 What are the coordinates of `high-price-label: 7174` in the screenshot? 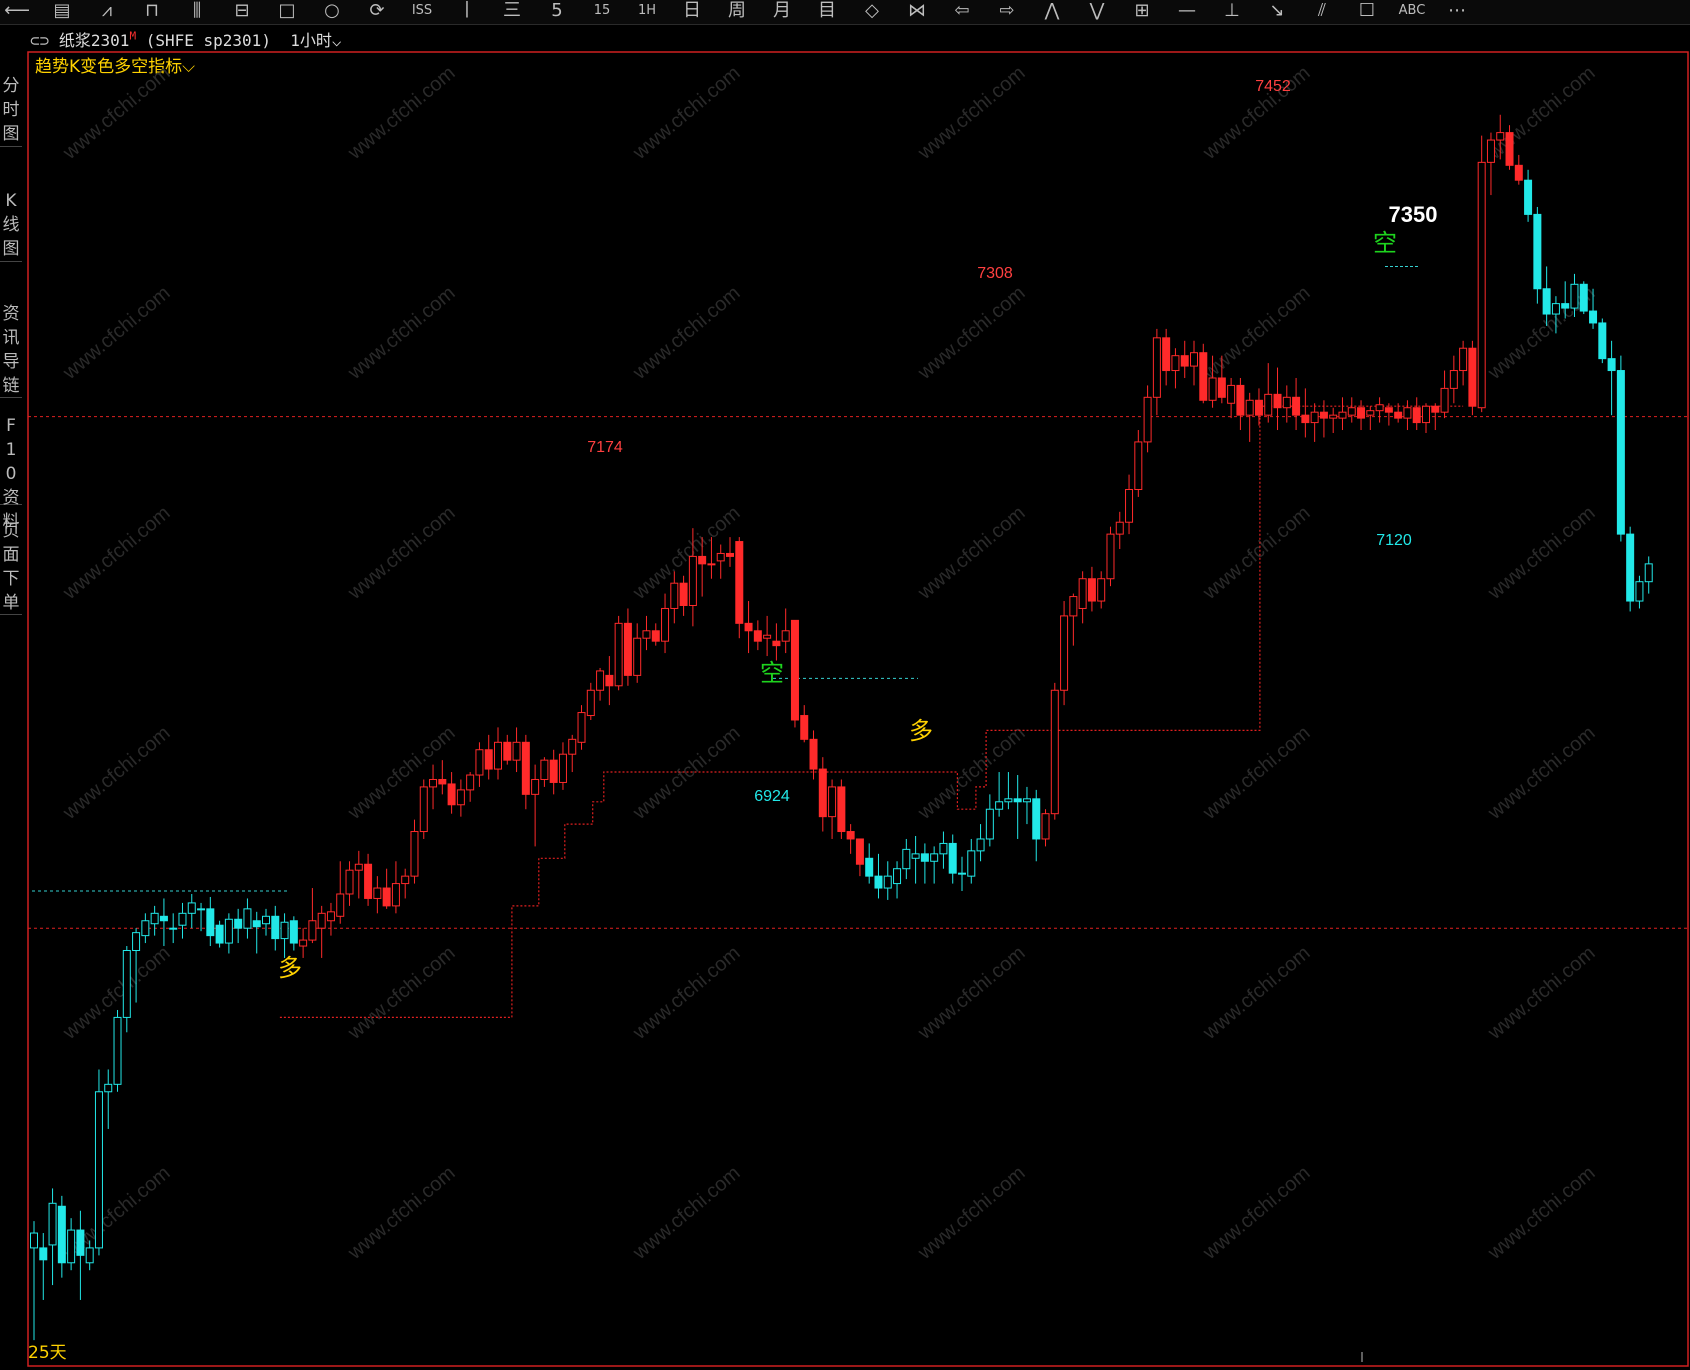 It's located at (605, 447).